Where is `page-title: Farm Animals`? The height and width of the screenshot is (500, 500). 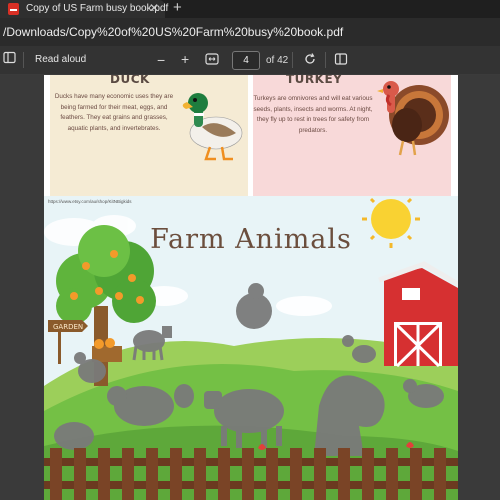 page-title: Farm Animals is located at coordinates (251, 239).